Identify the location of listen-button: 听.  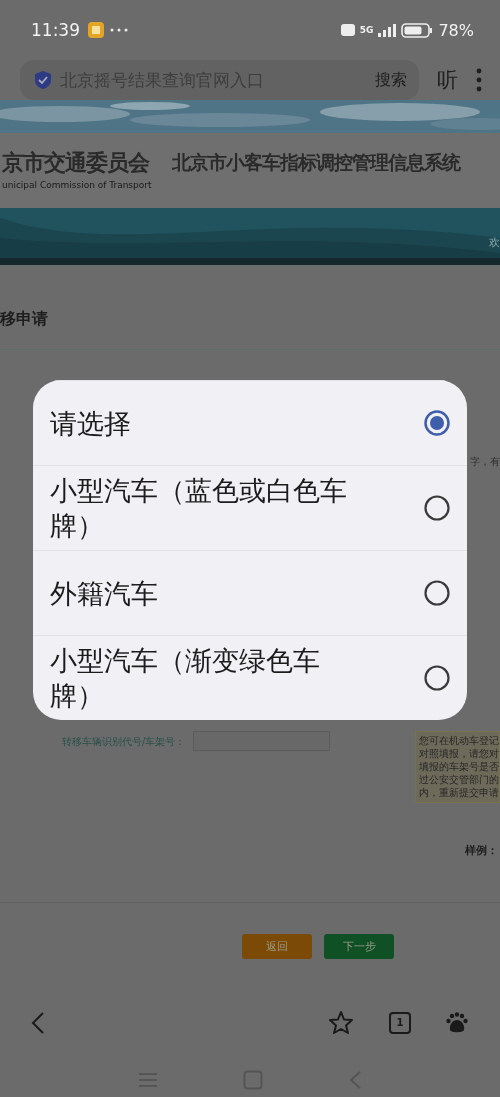
(447, 80).